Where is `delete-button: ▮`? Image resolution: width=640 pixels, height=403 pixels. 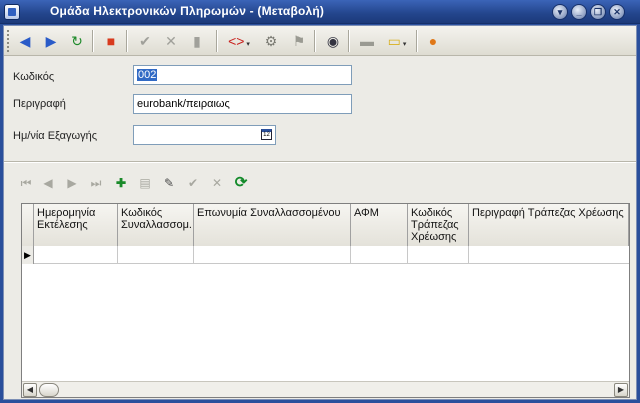 delete-button: ▮ is located at coordinates (197, 41).